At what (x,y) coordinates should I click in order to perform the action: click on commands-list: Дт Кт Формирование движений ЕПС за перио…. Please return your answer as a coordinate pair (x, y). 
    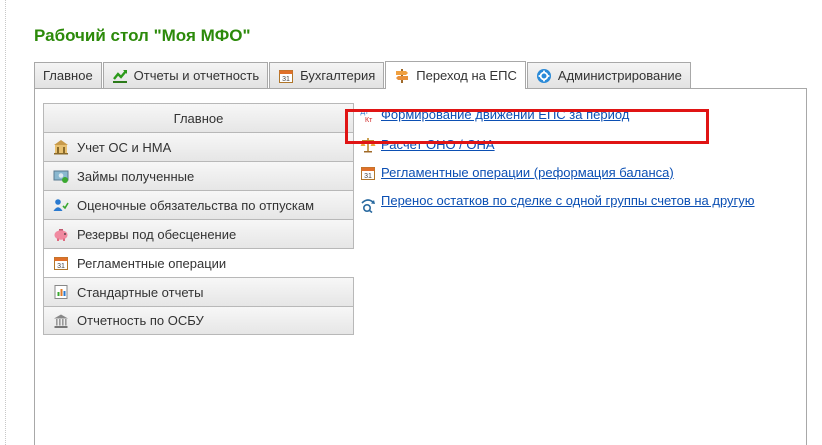
    Looking at the image, I should click on (570, 160).